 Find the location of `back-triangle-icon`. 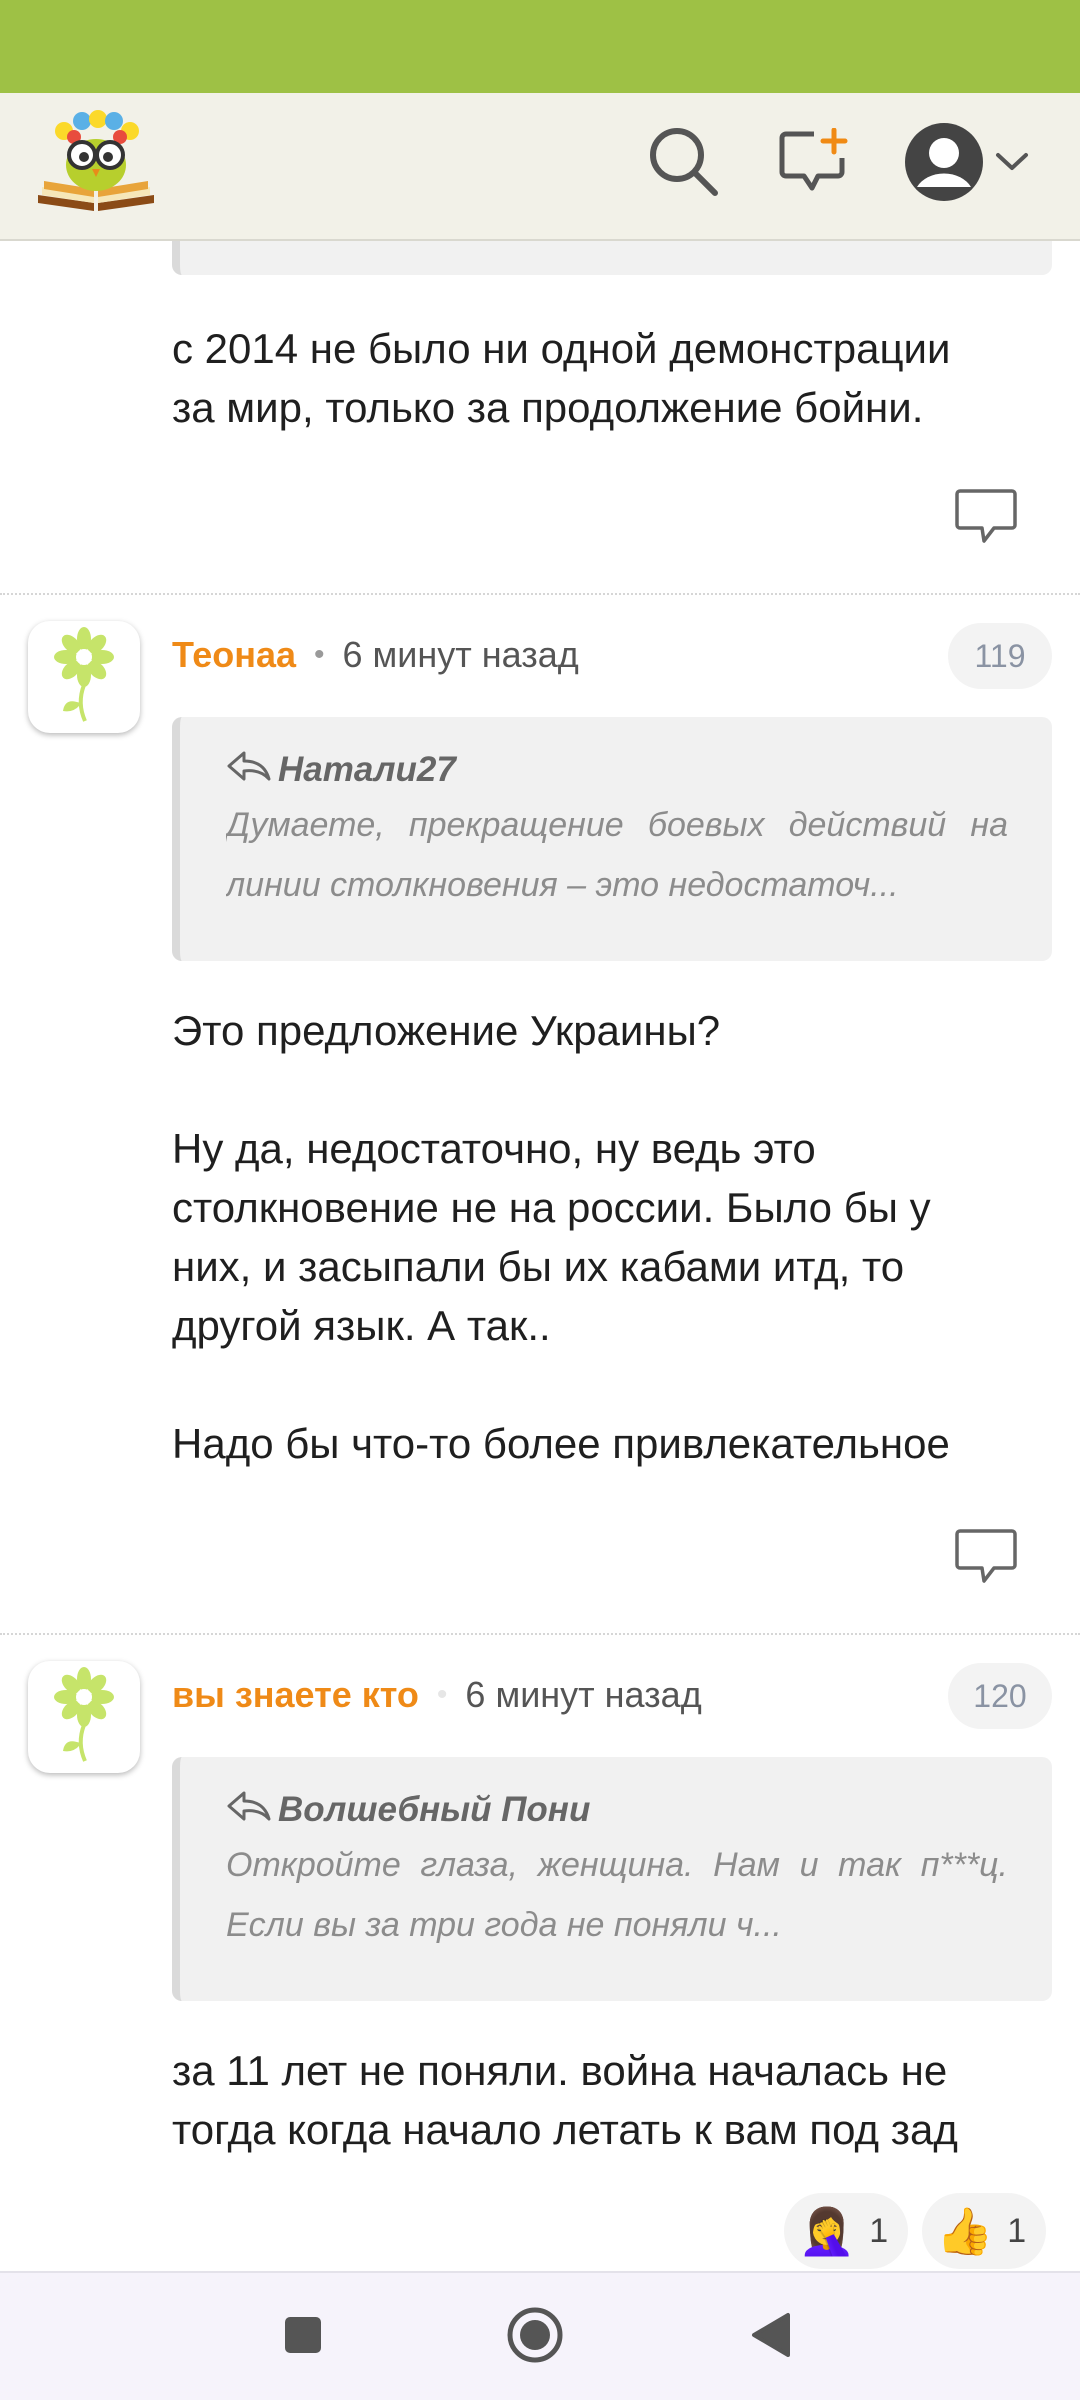

back-triangle-icon is located at coordinates (770, 2337).